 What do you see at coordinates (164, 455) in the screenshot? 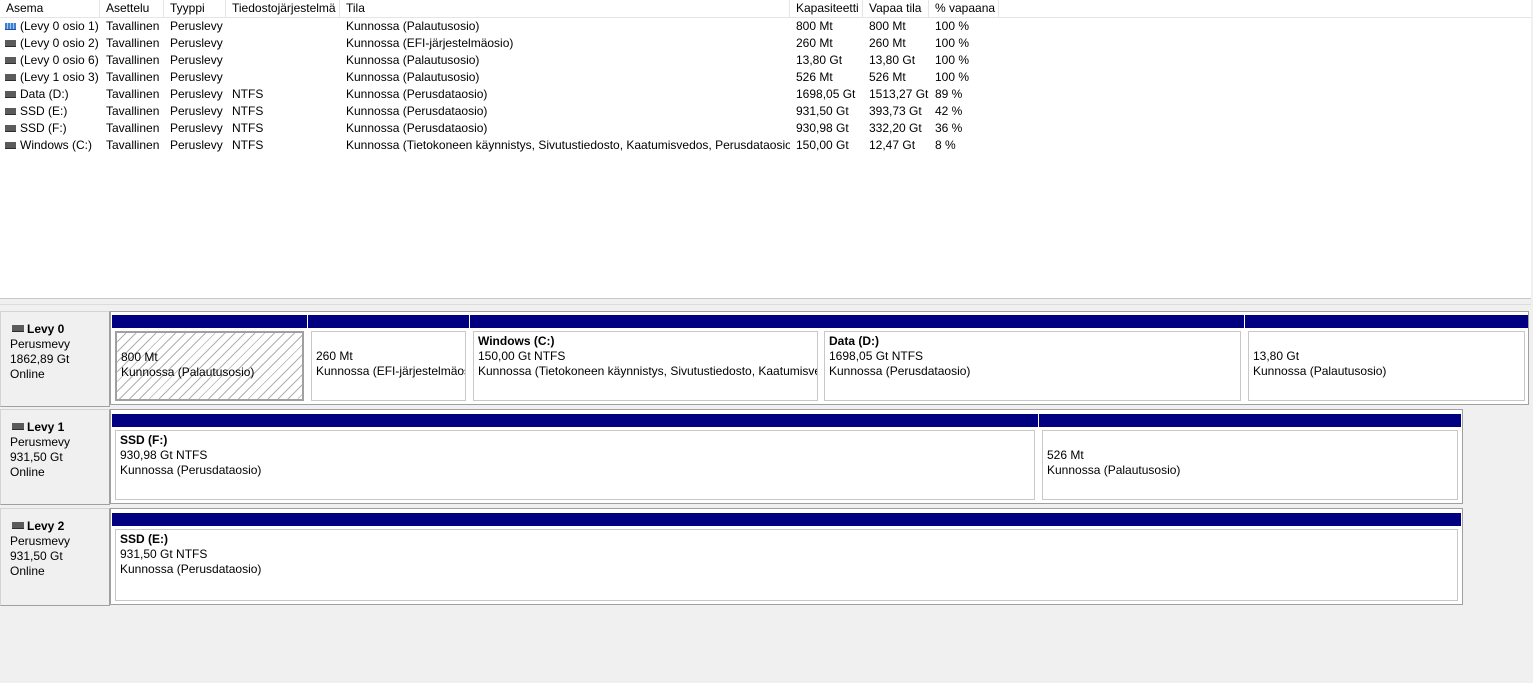
I see `partition-size: 930,98 Gt NTFS` at bounding box center [164, 455].